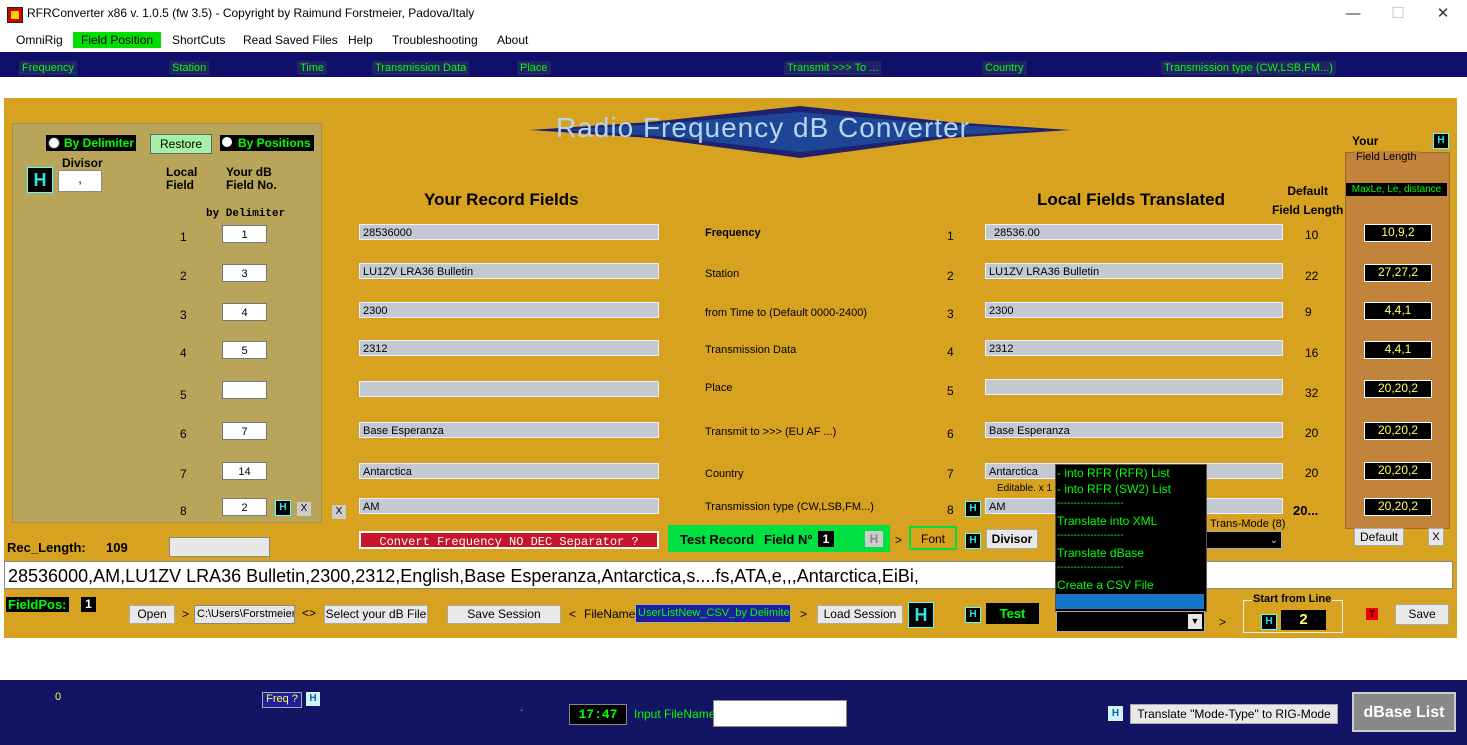  What do you see at coordinates (1012, 539) in the screenshot?
I see `divisor-button: Divisor` at bounding box center [1012, 539].